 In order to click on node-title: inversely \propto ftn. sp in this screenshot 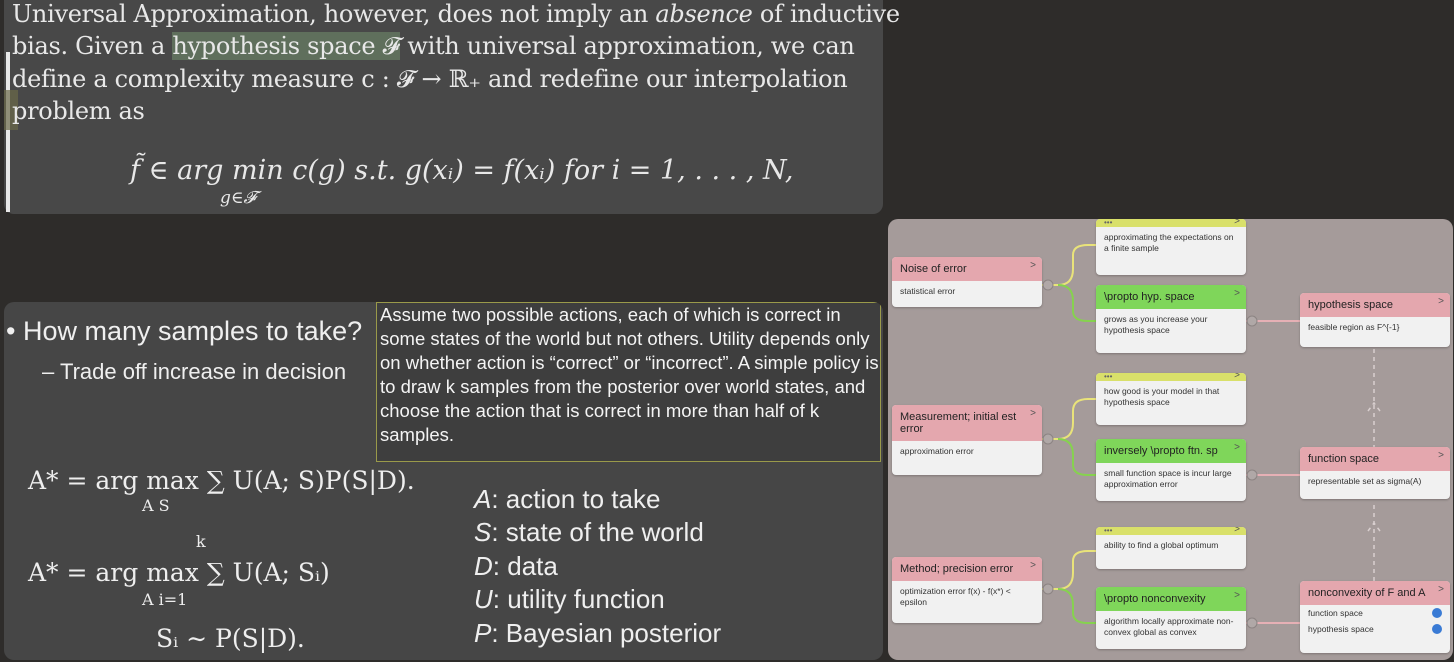, I will do `click(1171, 451)`.